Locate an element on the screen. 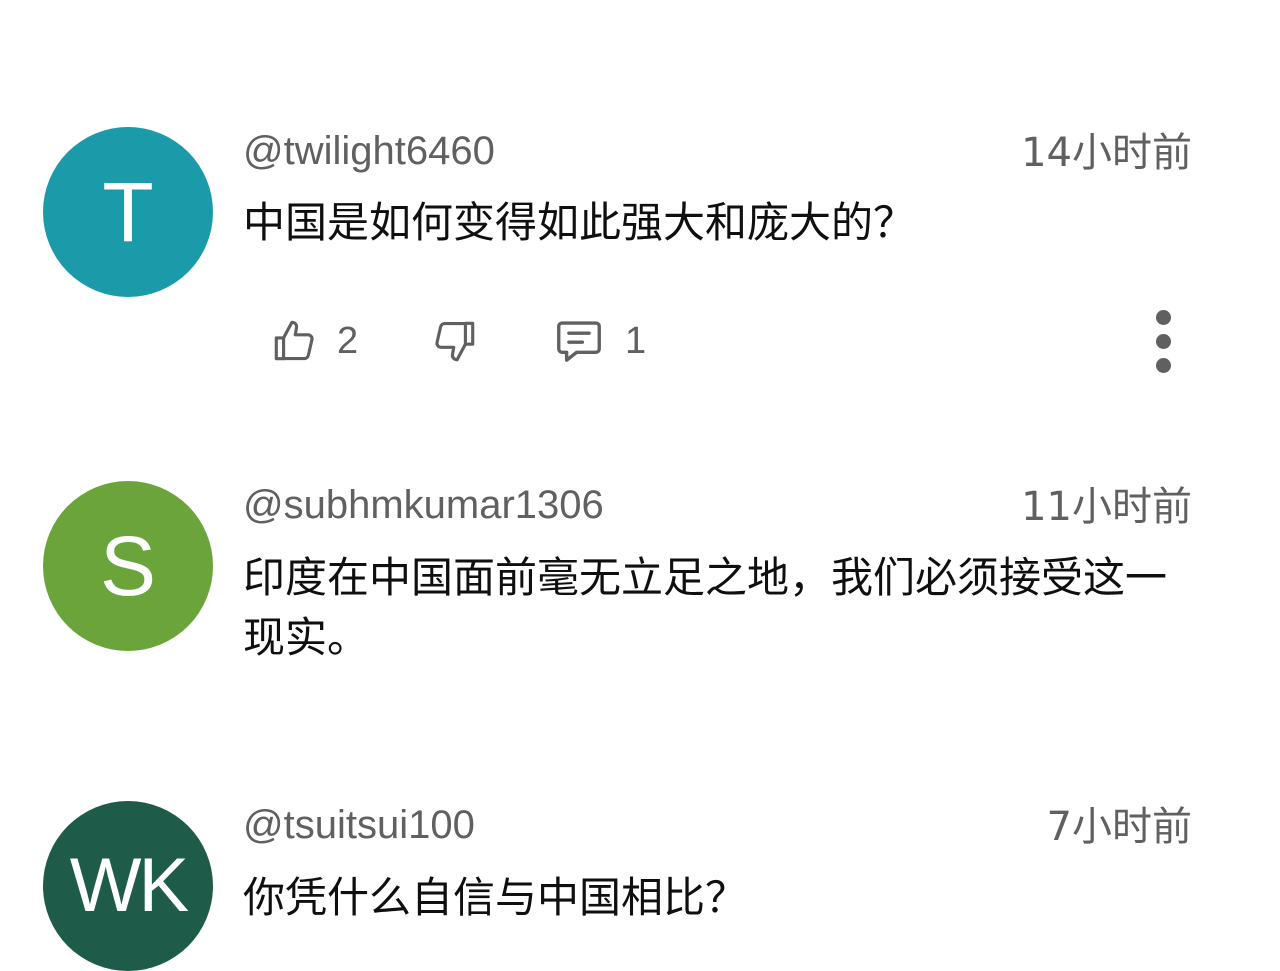 The width and height of the screenshot is (1280, 971). comment-text: 你凭什么自信与中国相比？ is located at coordinates (495, 897).